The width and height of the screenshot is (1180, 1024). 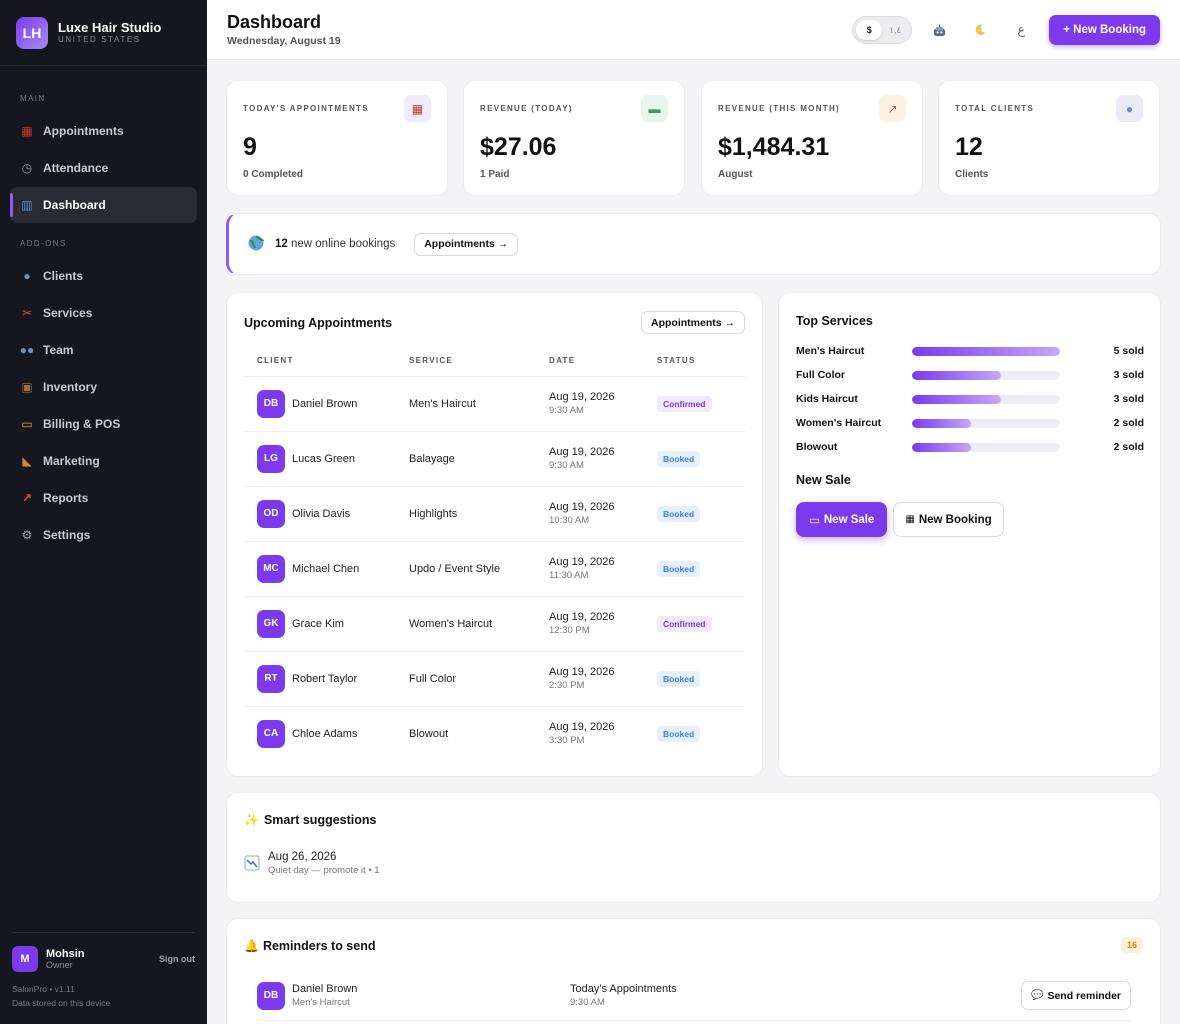 I want to click on reminder-client: Daniel Brown, so click(x=325, y=989).